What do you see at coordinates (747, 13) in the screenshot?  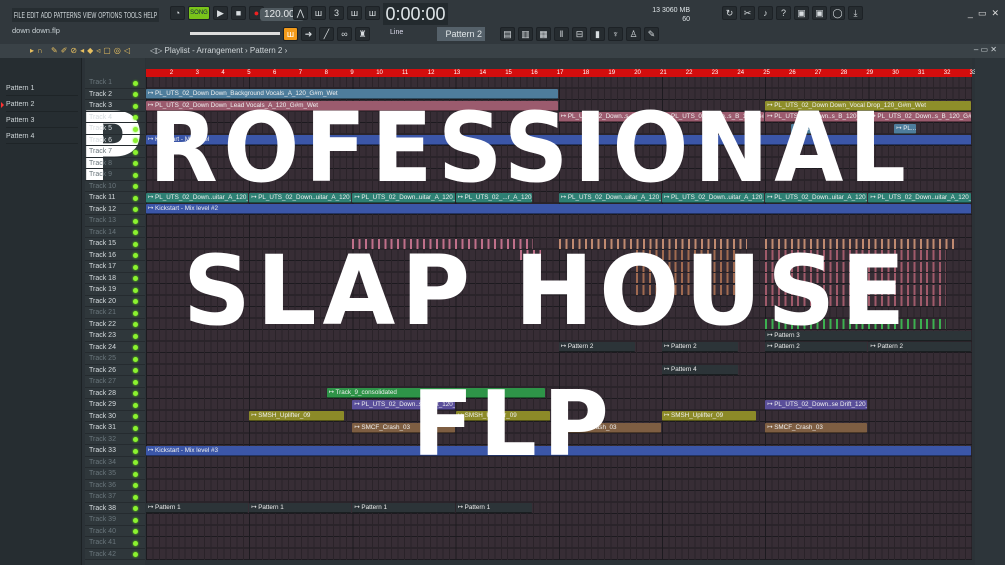 I see `cut-icon: ✂` at bounding box center [747, 13].